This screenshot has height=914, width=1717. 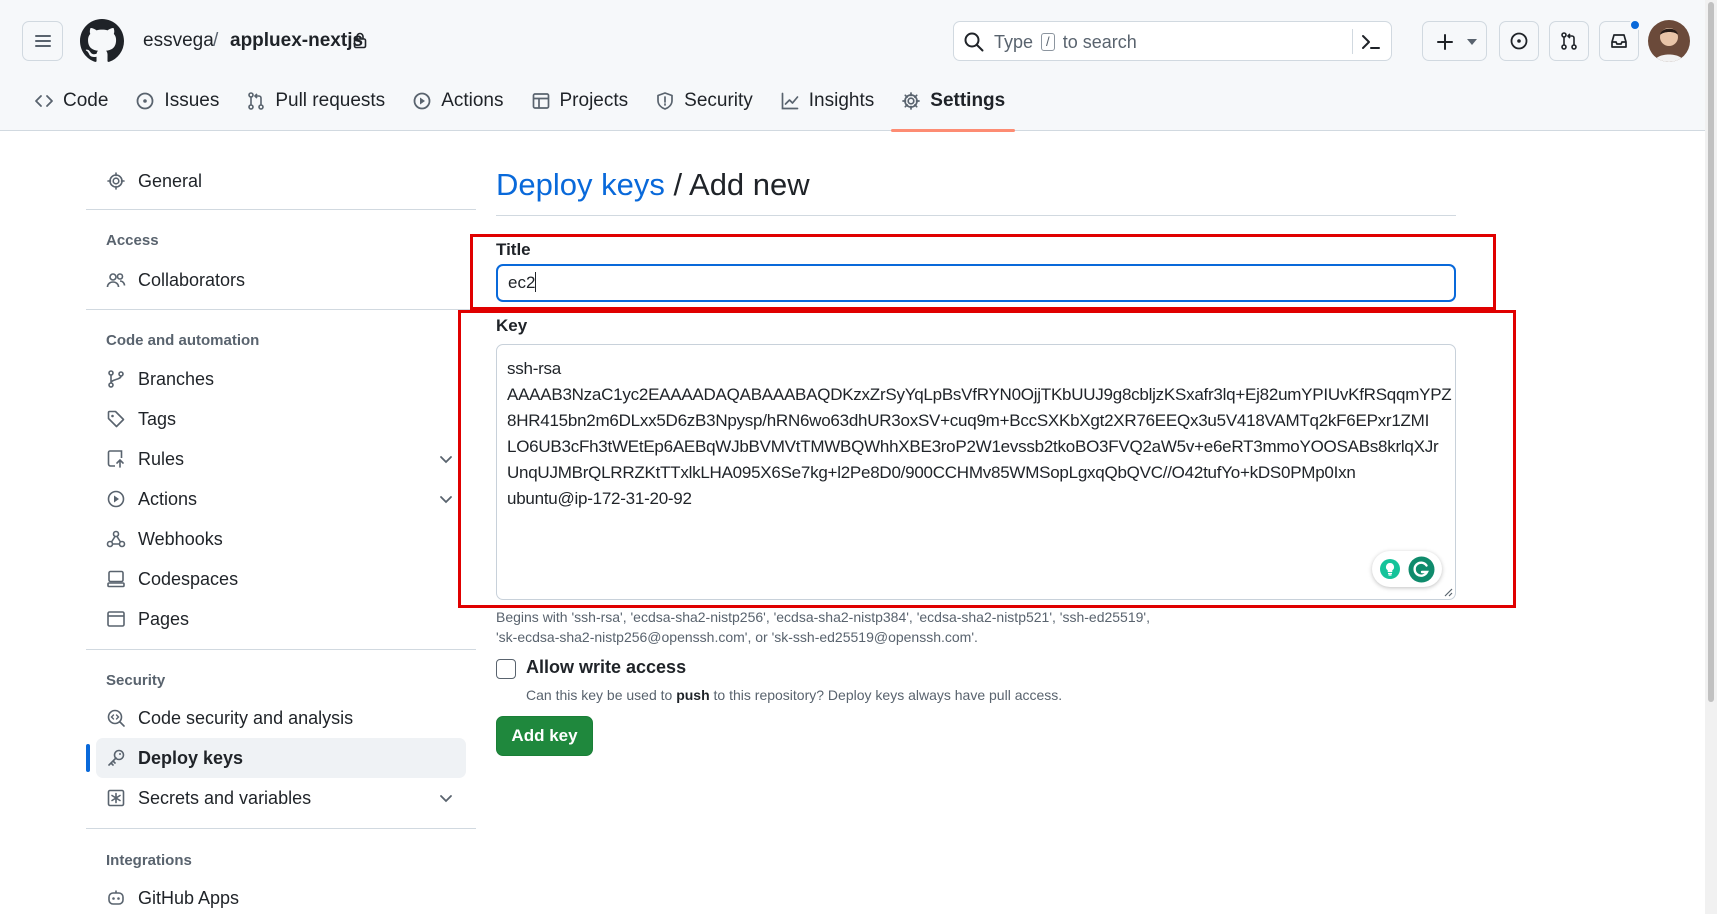 I want to click on deploy-keys-link: Deploy keys, so click(x=580, y=184).